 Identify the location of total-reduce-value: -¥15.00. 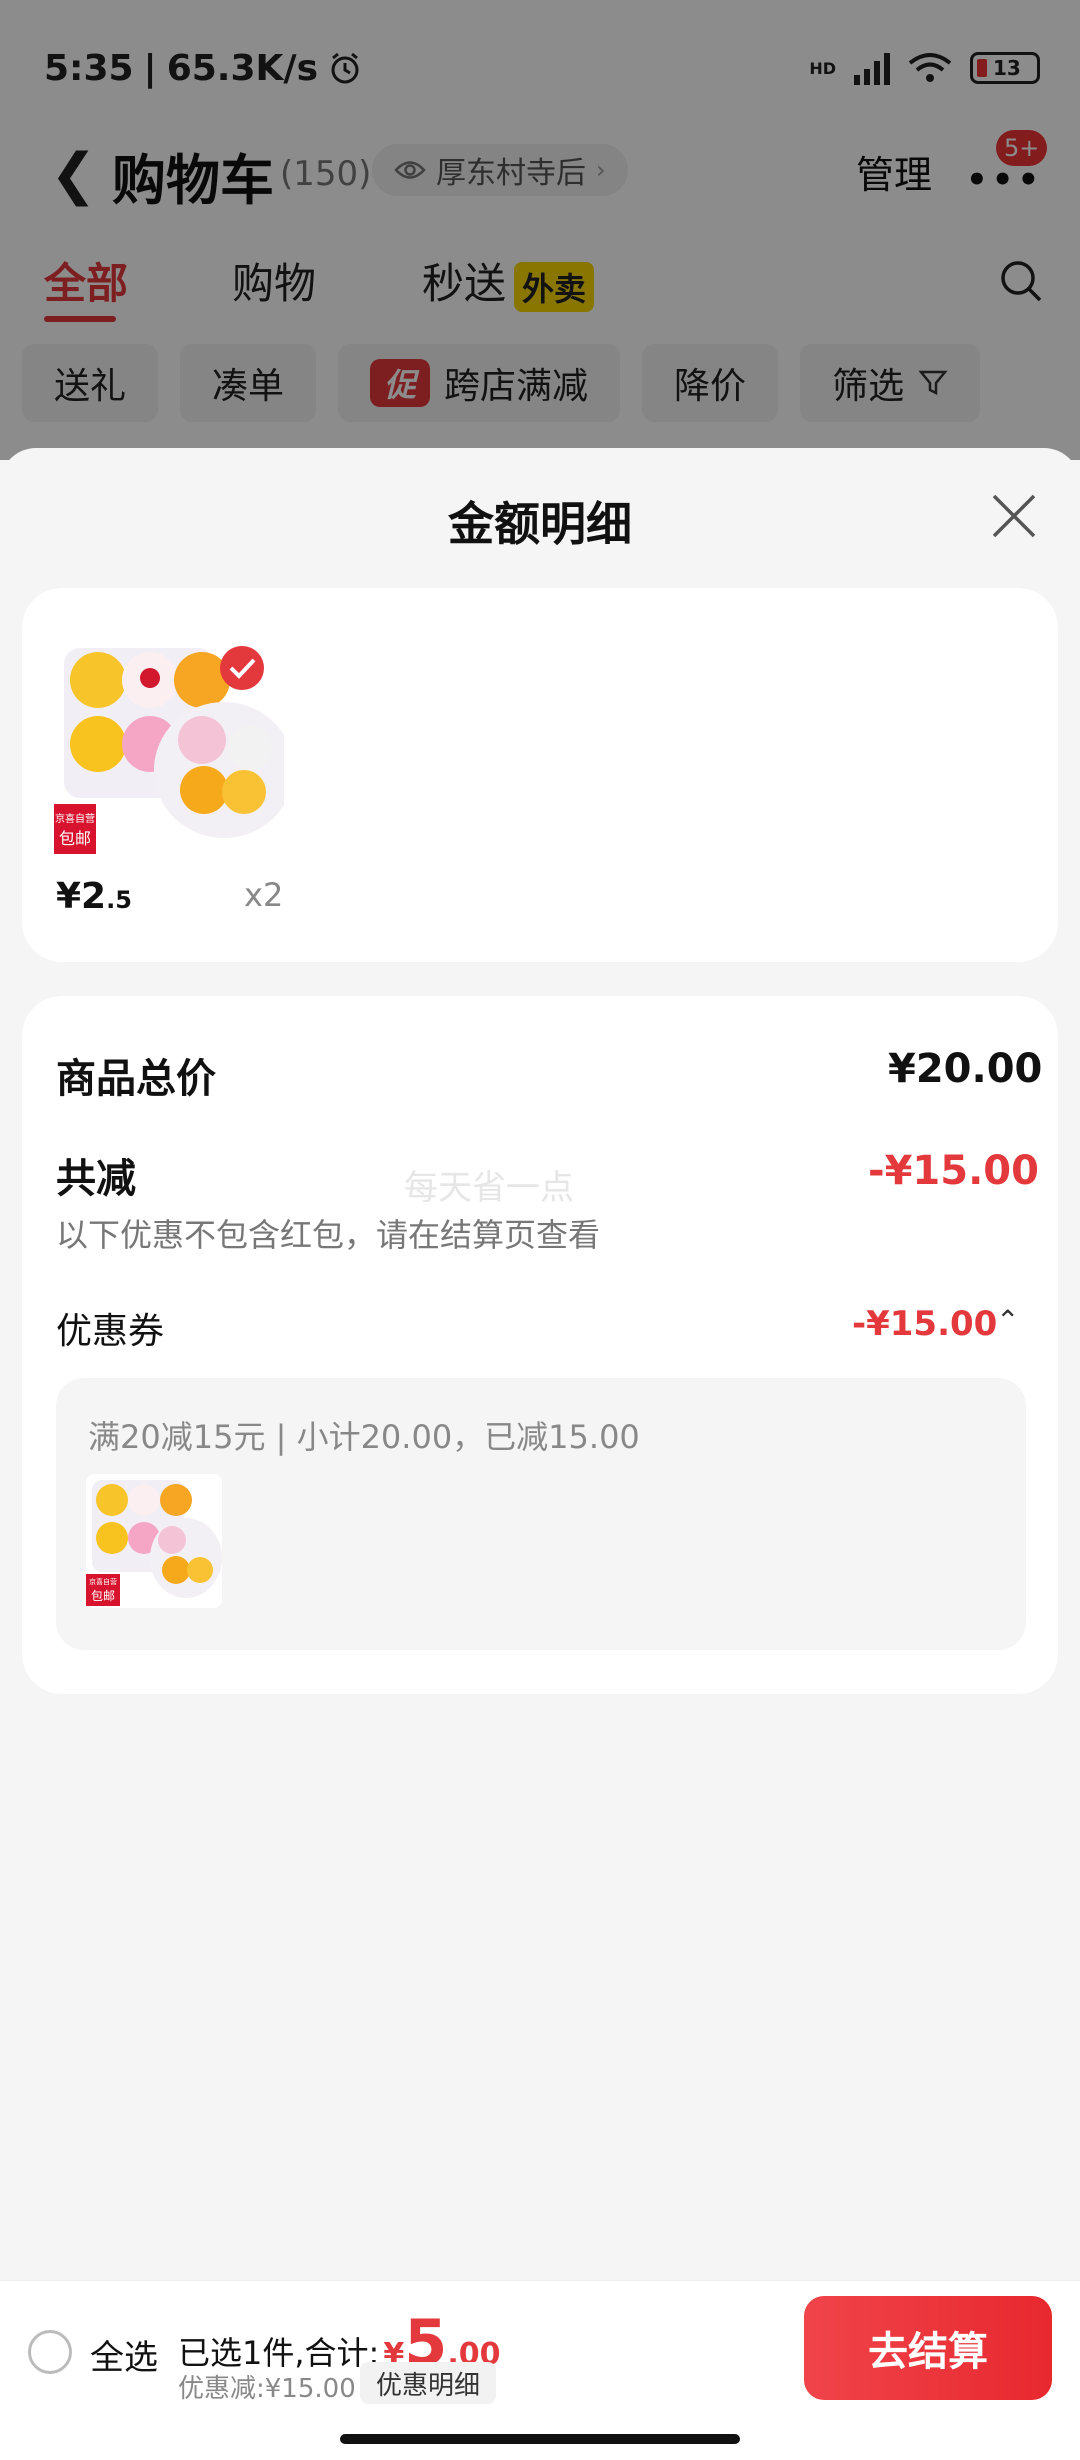
(953, 1171).